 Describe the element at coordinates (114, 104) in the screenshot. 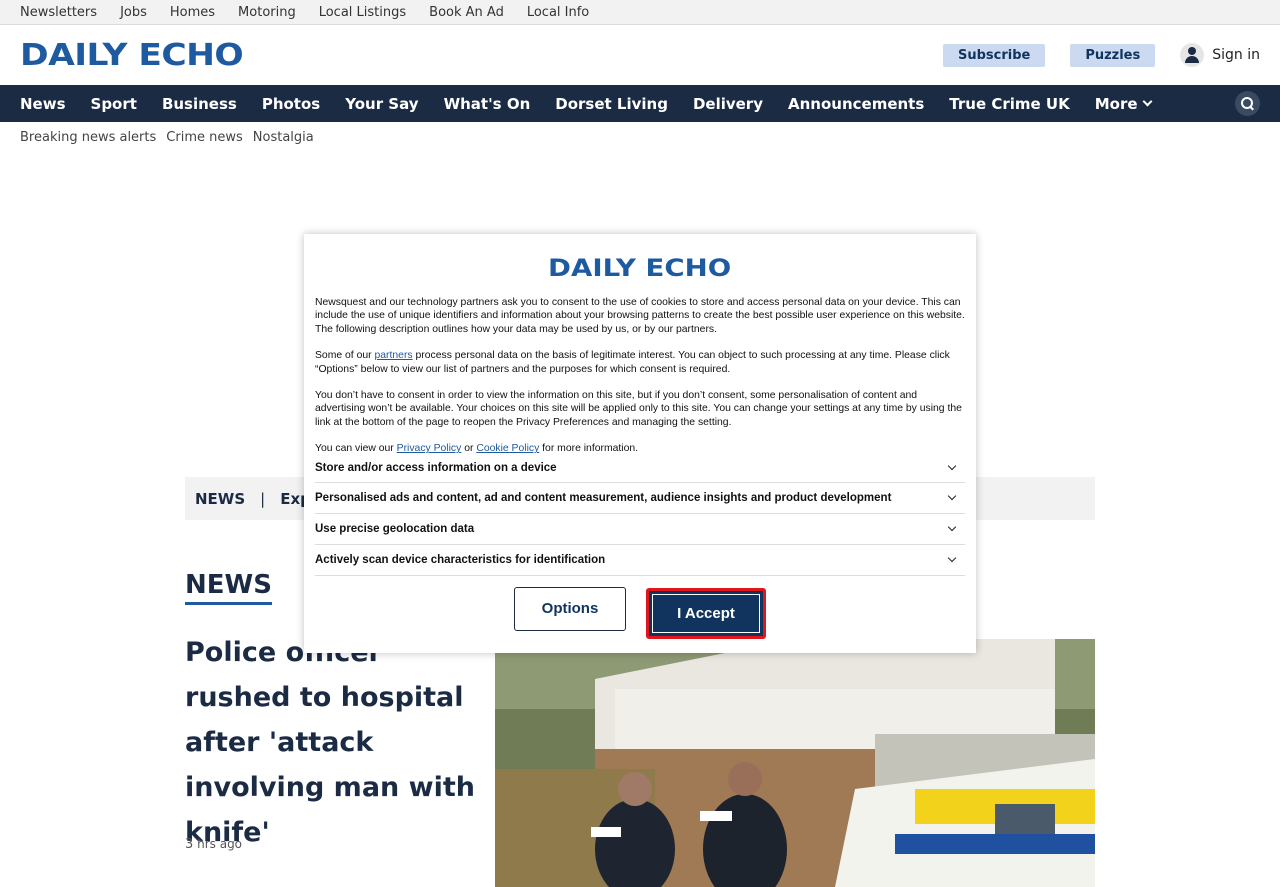

I see `nav-item-sport: Sport` at that location.